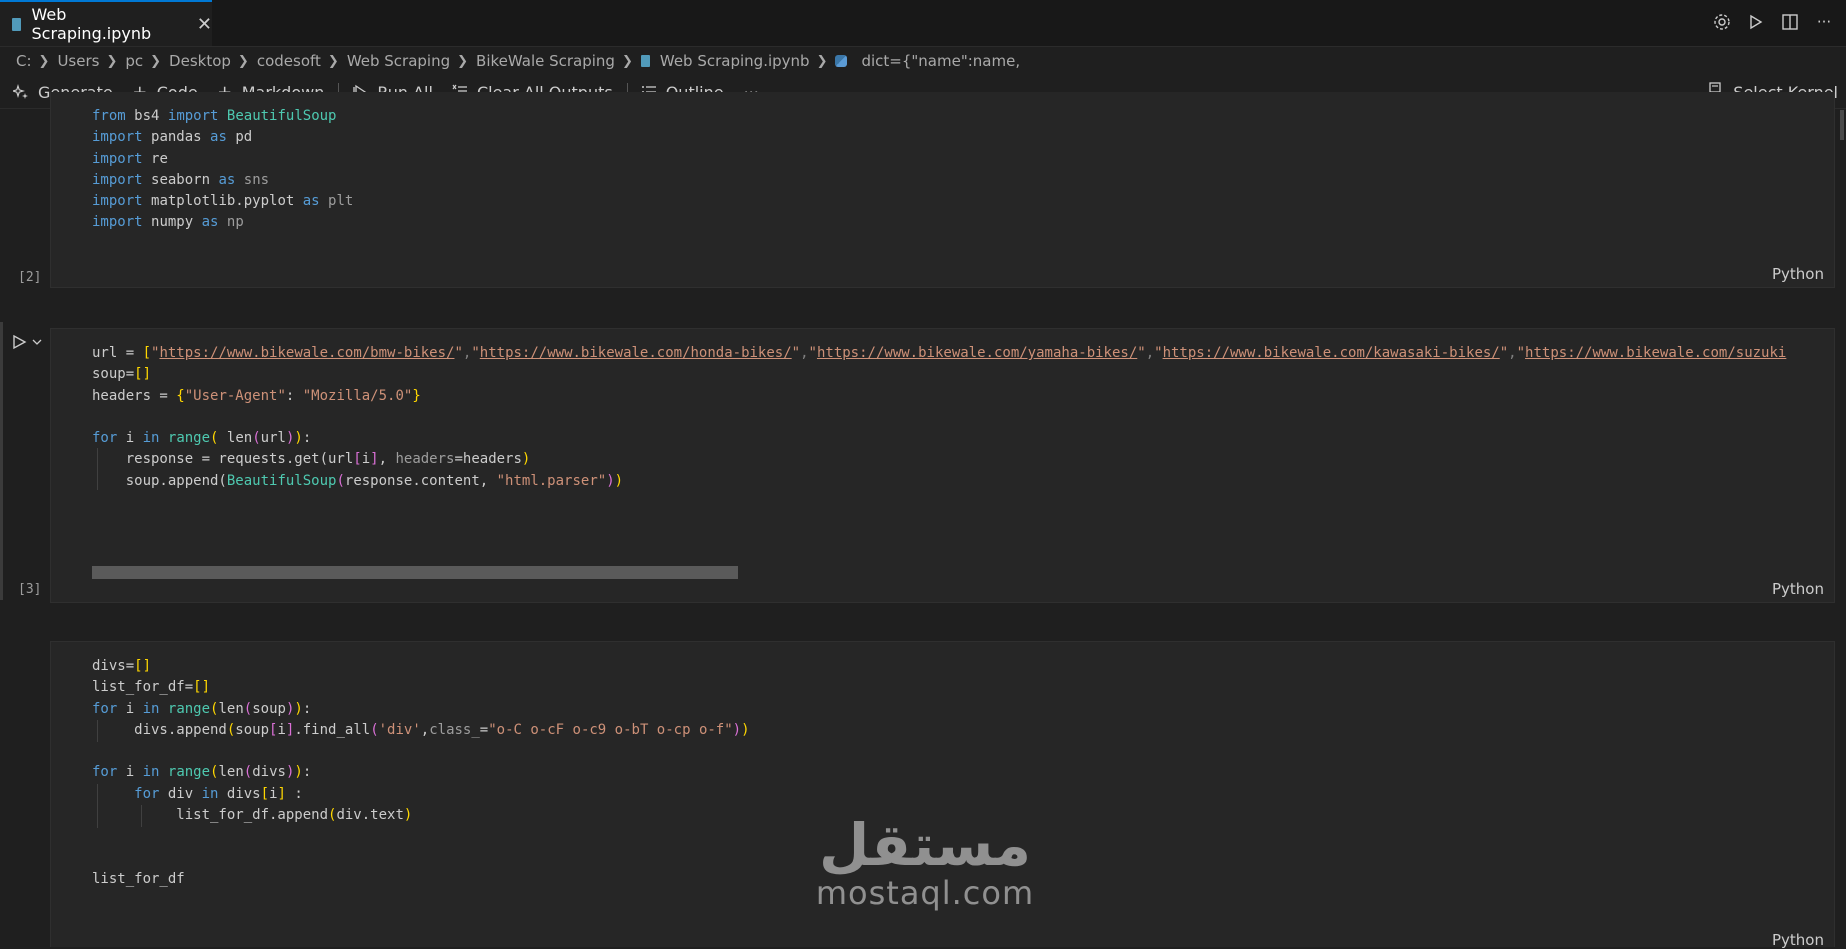 The width and height of the screenshot is (1846, 949). I want to click on breadcrumb-symbol-label: dict={"name":name,, so click(941, 61).